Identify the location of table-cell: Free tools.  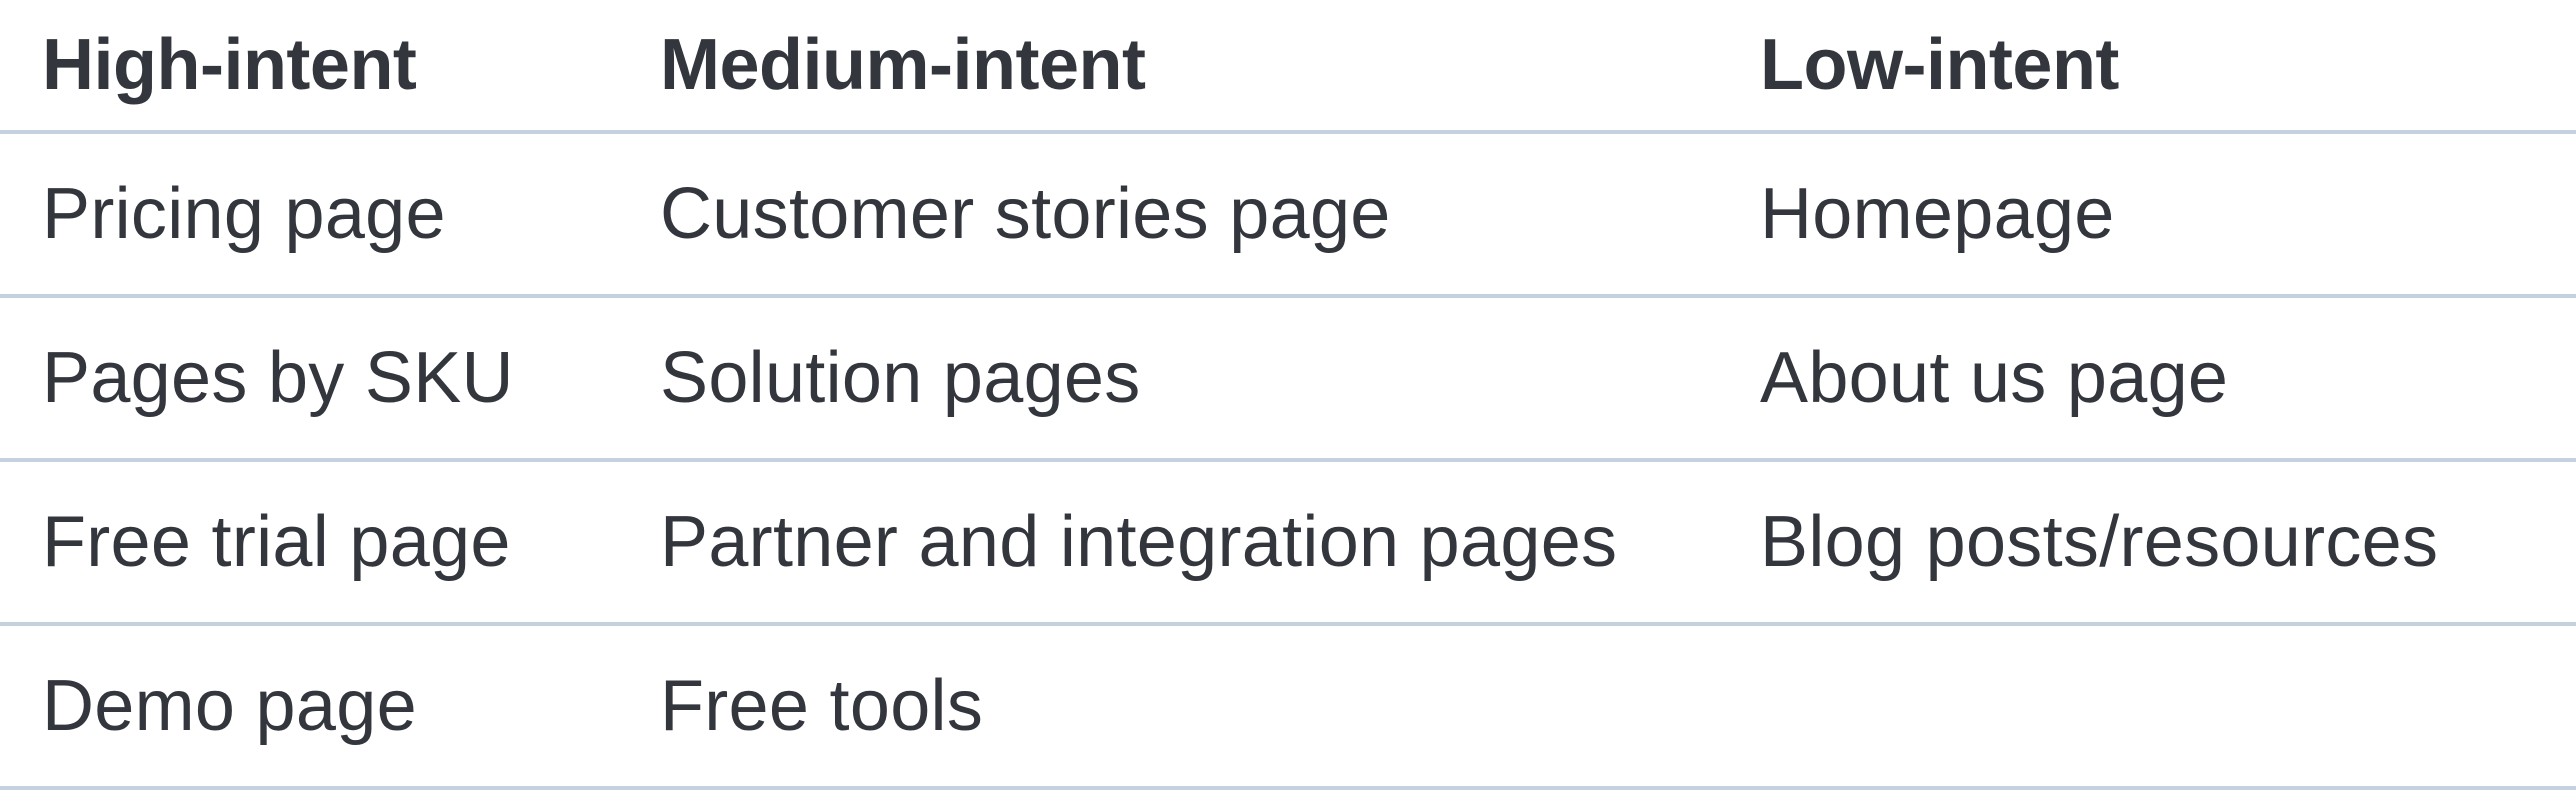
(822, 706).